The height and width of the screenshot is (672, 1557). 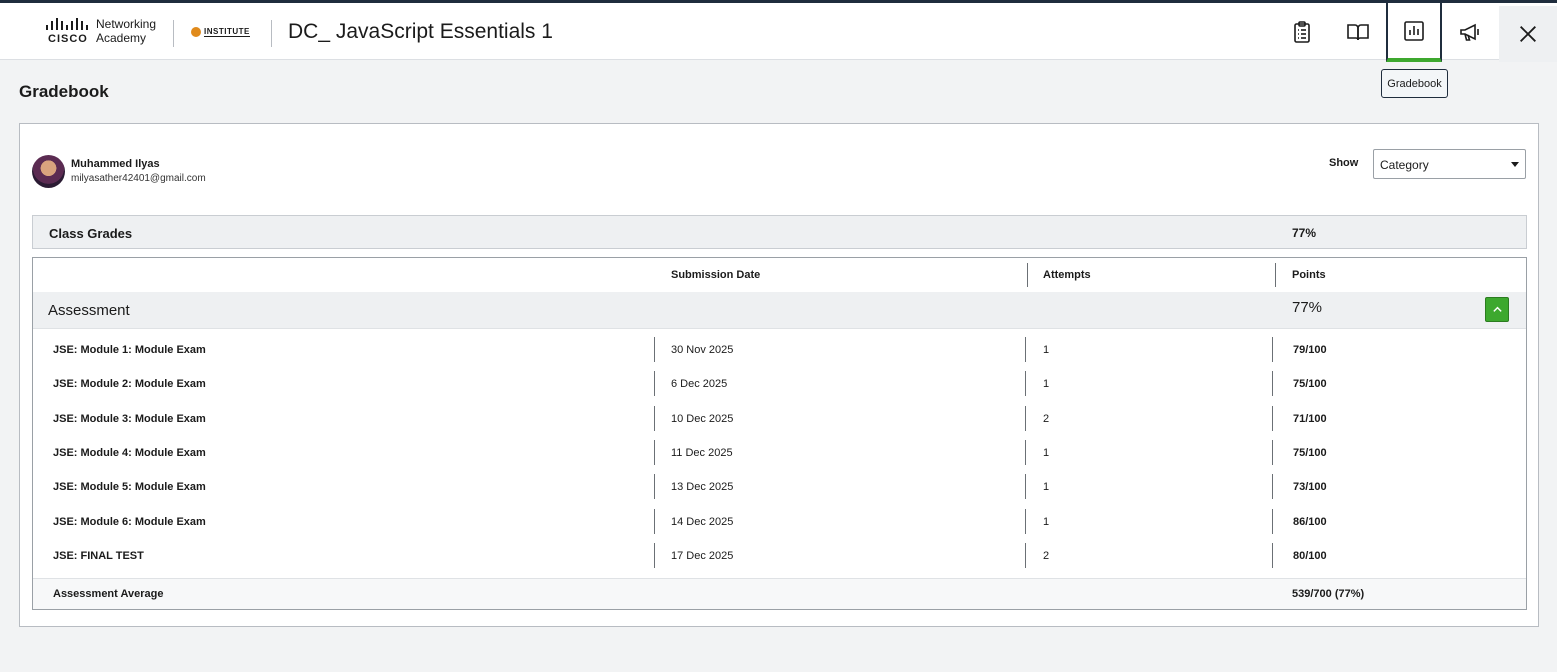 I want to click on row-points: 71/100, so click(x=1310, y=419).